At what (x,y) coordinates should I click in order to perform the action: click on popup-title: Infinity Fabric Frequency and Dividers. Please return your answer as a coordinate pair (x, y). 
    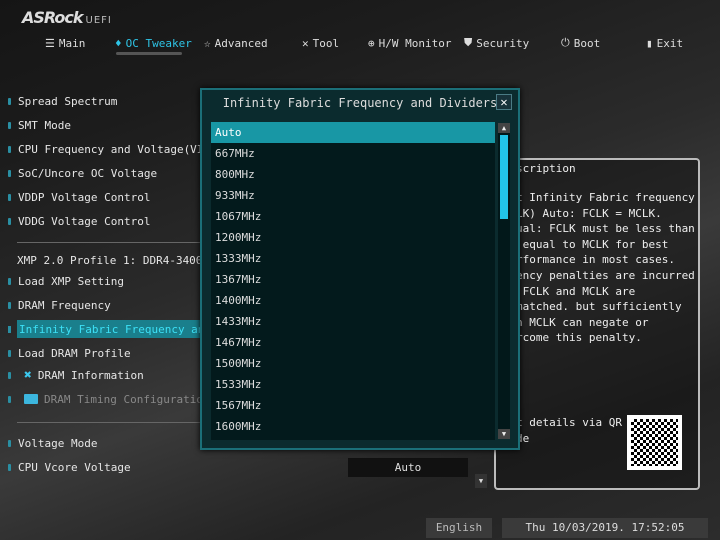
    Looking at the image, I should click on (360, 103).